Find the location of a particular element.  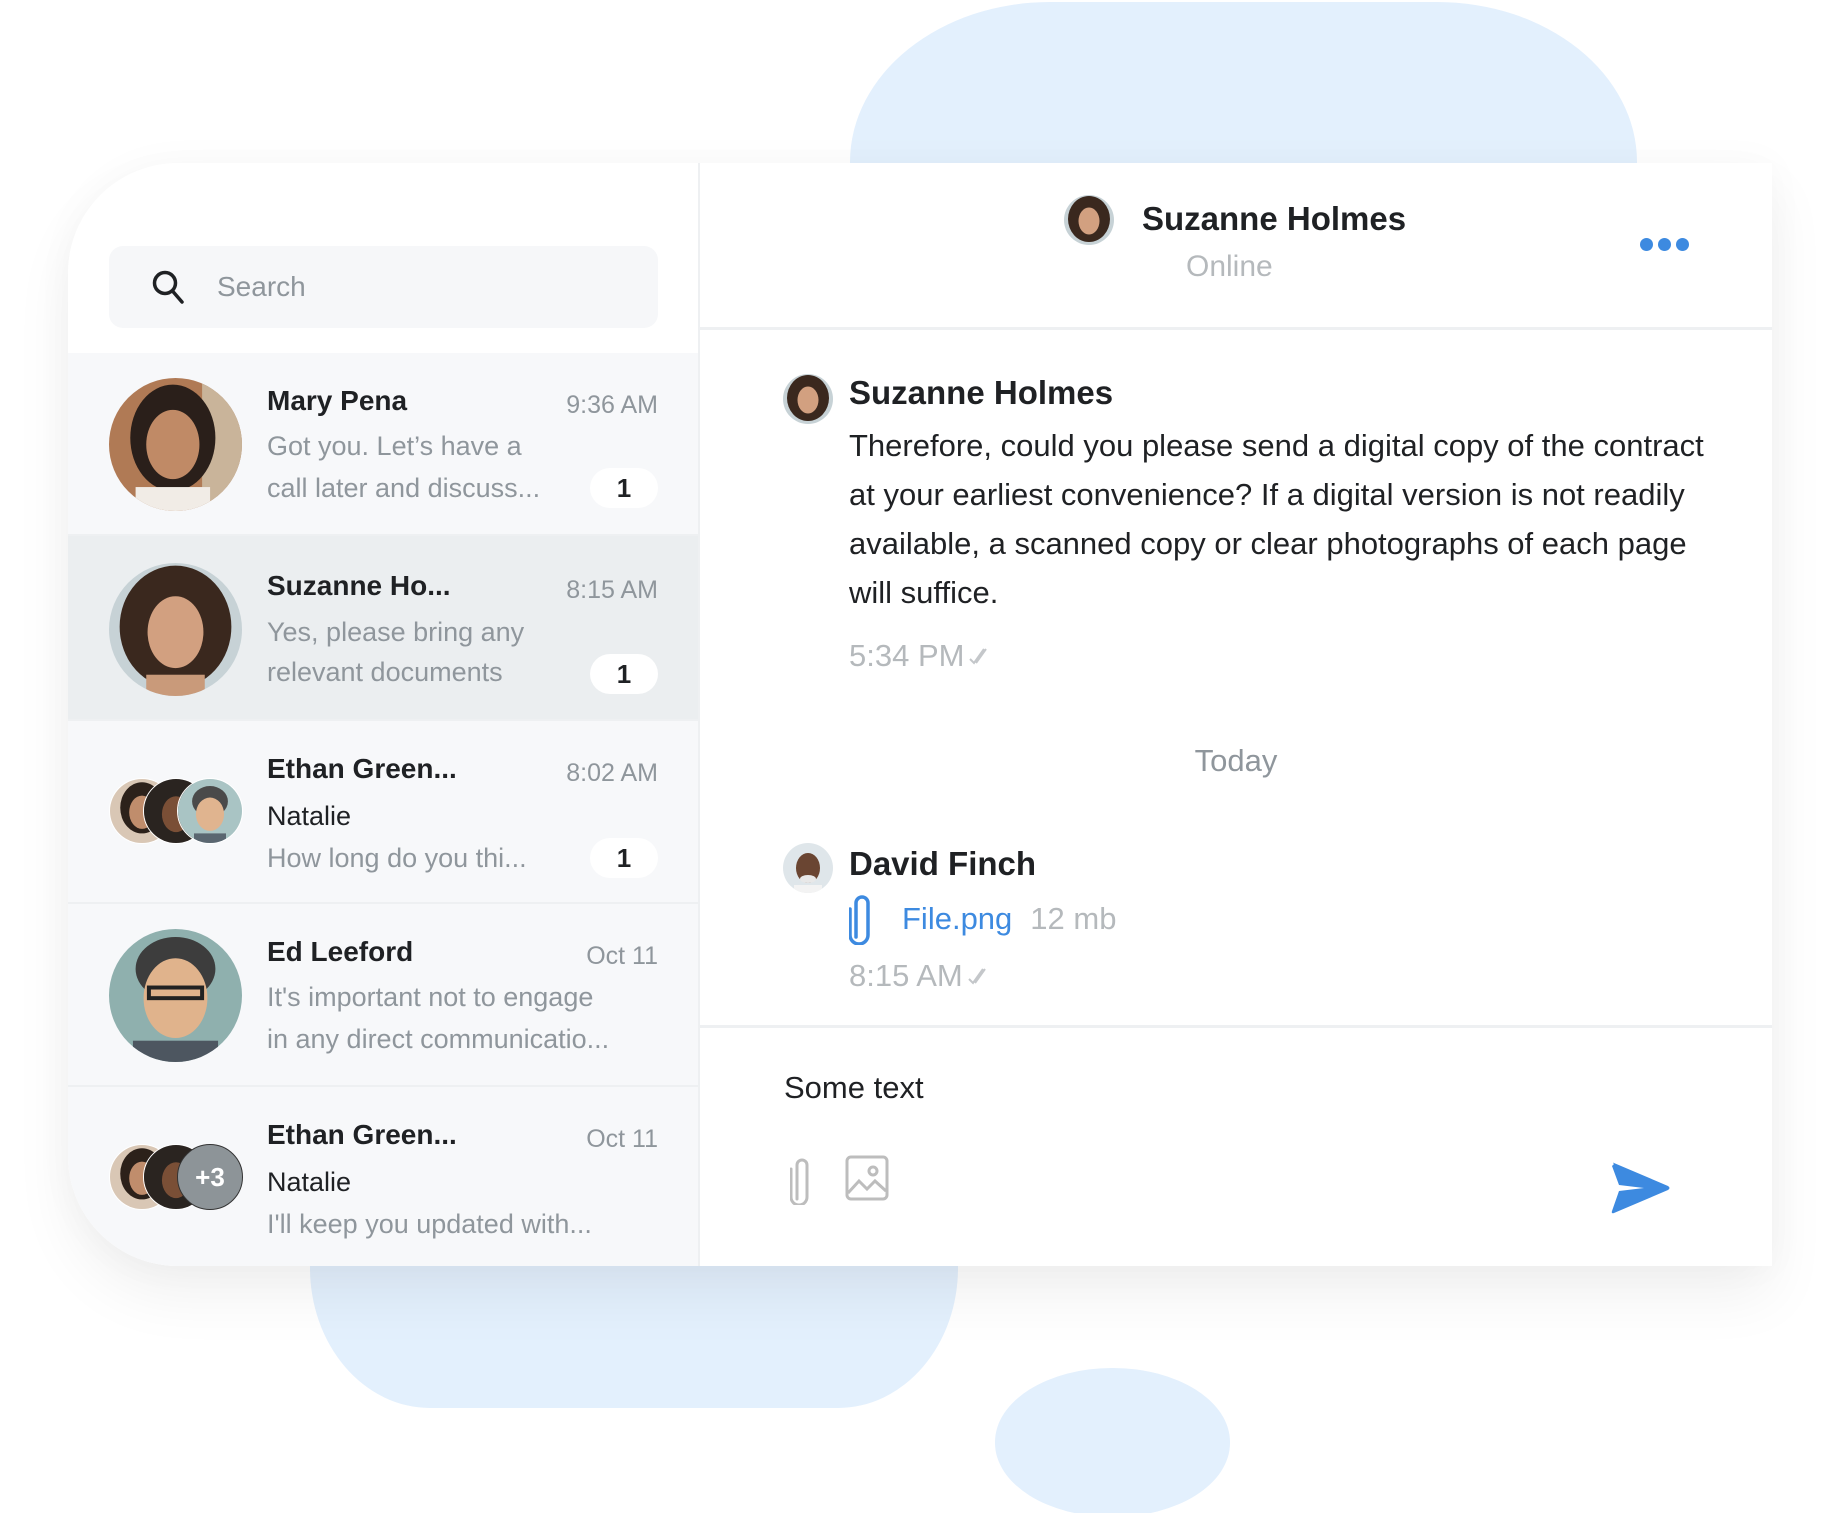

chat-header: Suzanne Holmes Online is located at coordinates (1236, 246).